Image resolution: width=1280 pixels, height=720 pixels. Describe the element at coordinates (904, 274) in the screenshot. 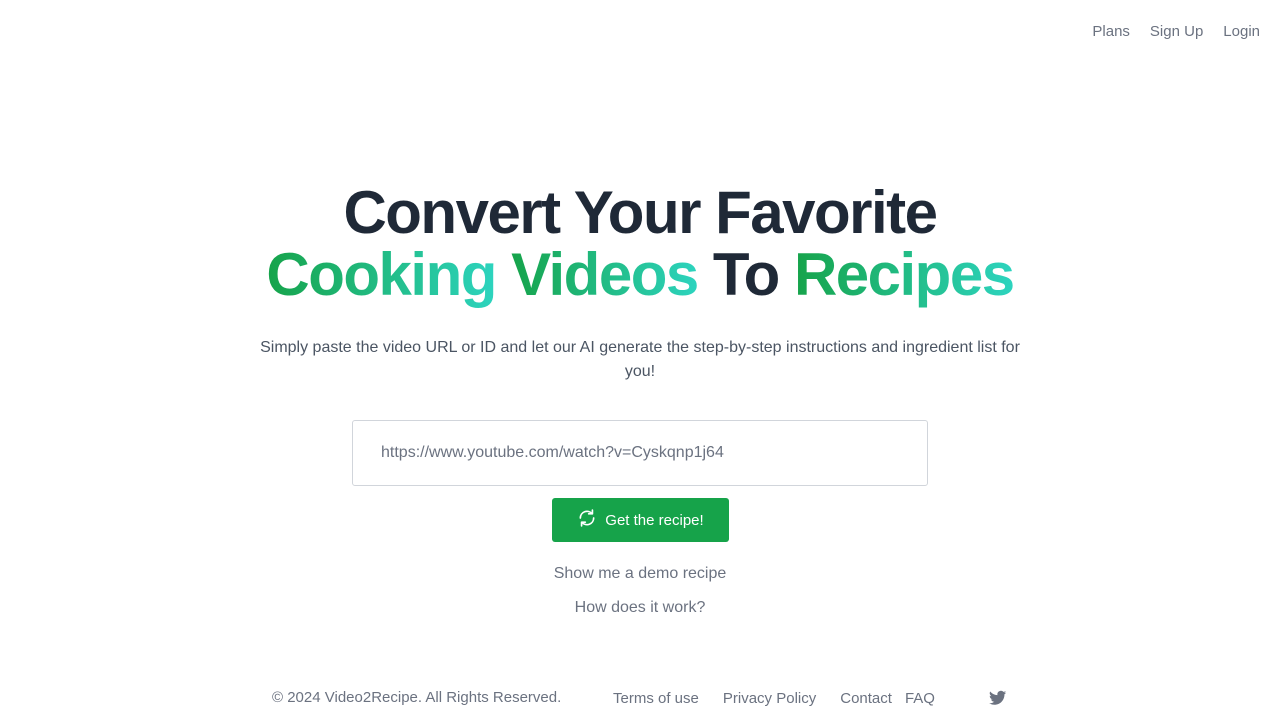

I see `hero-word-recipes: Recipes` at that location.